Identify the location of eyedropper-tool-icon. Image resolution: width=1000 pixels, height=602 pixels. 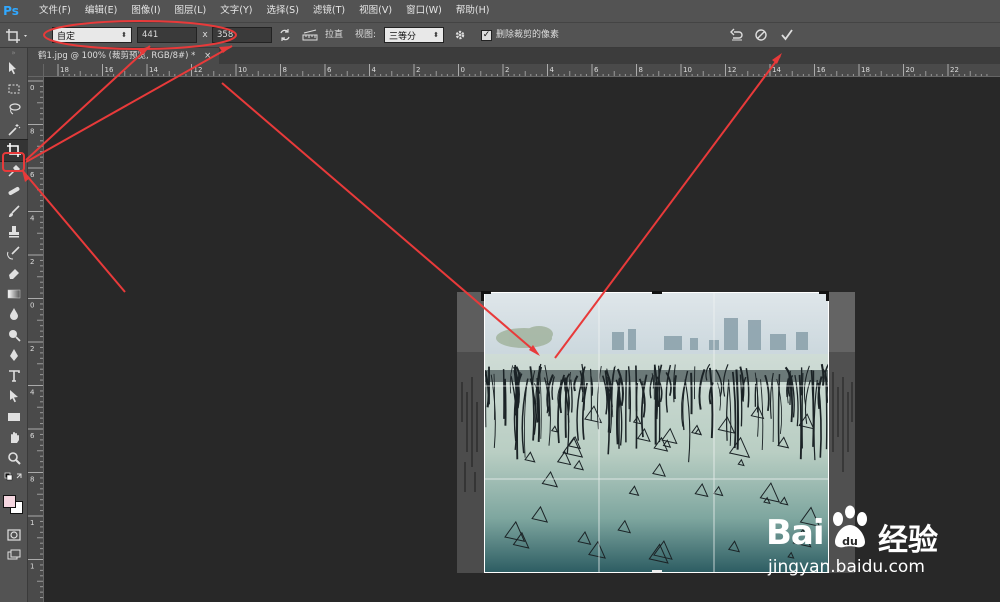
(14, 171).